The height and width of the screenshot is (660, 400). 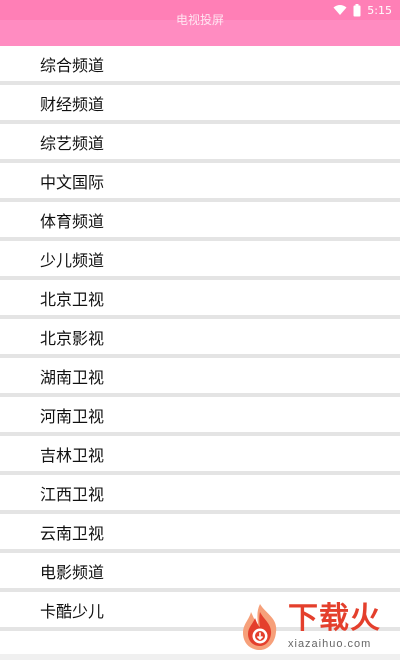 I want to click on channel-item: 少儿频道, so click(x=200, y=260).